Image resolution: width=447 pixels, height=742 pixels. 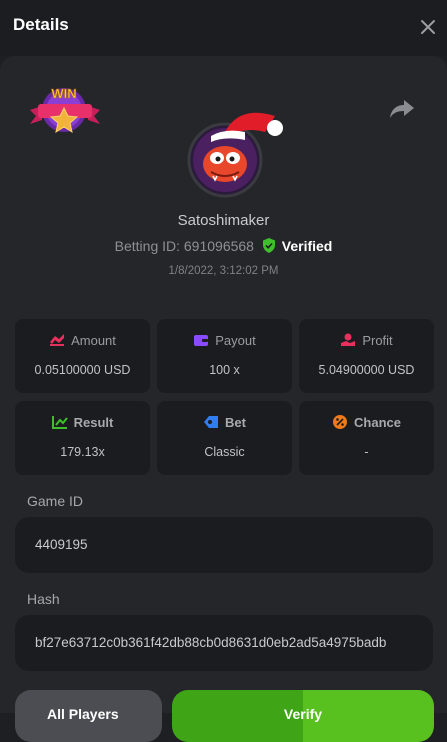 I want to click on share-icon, so click(x=402, y=109).